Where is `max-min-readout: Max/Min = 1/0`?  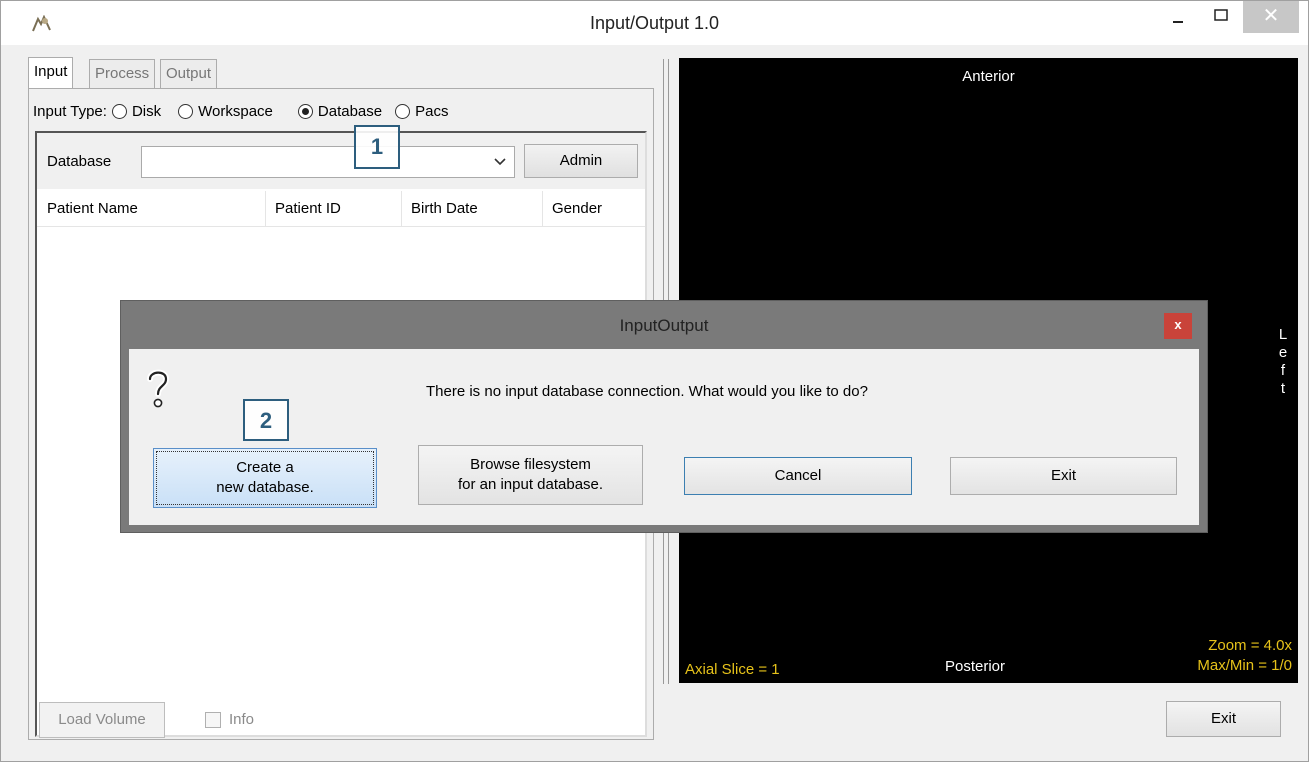
max-min-readout: Max/Min = 1/0 is located at coordinates (1244, 665).